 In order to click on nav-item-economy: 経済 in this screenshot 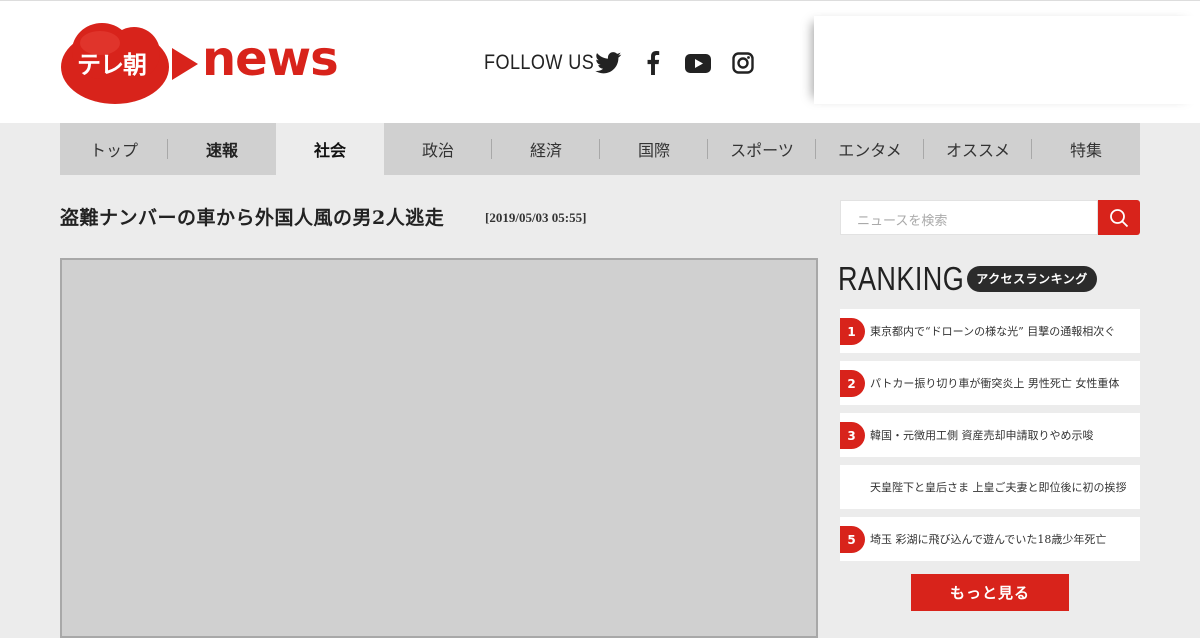, I will do `click(546, 149)`.